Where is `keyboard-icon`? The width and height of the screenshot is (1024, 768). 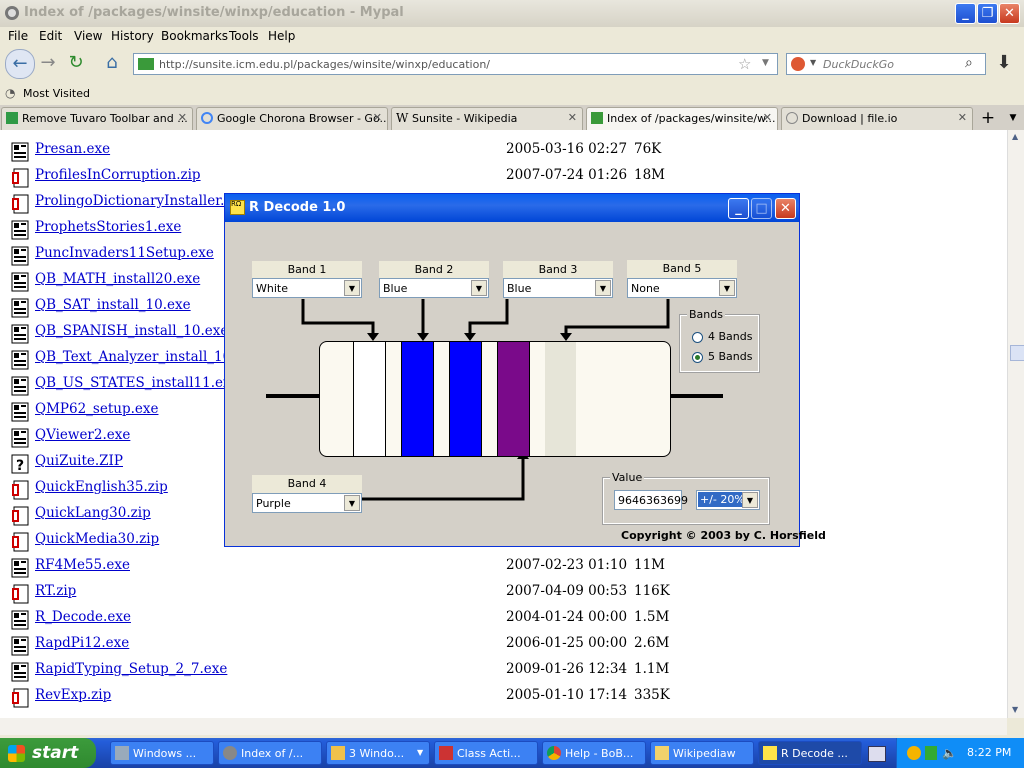 keyboard-icon is located at coordinates (877, 754).